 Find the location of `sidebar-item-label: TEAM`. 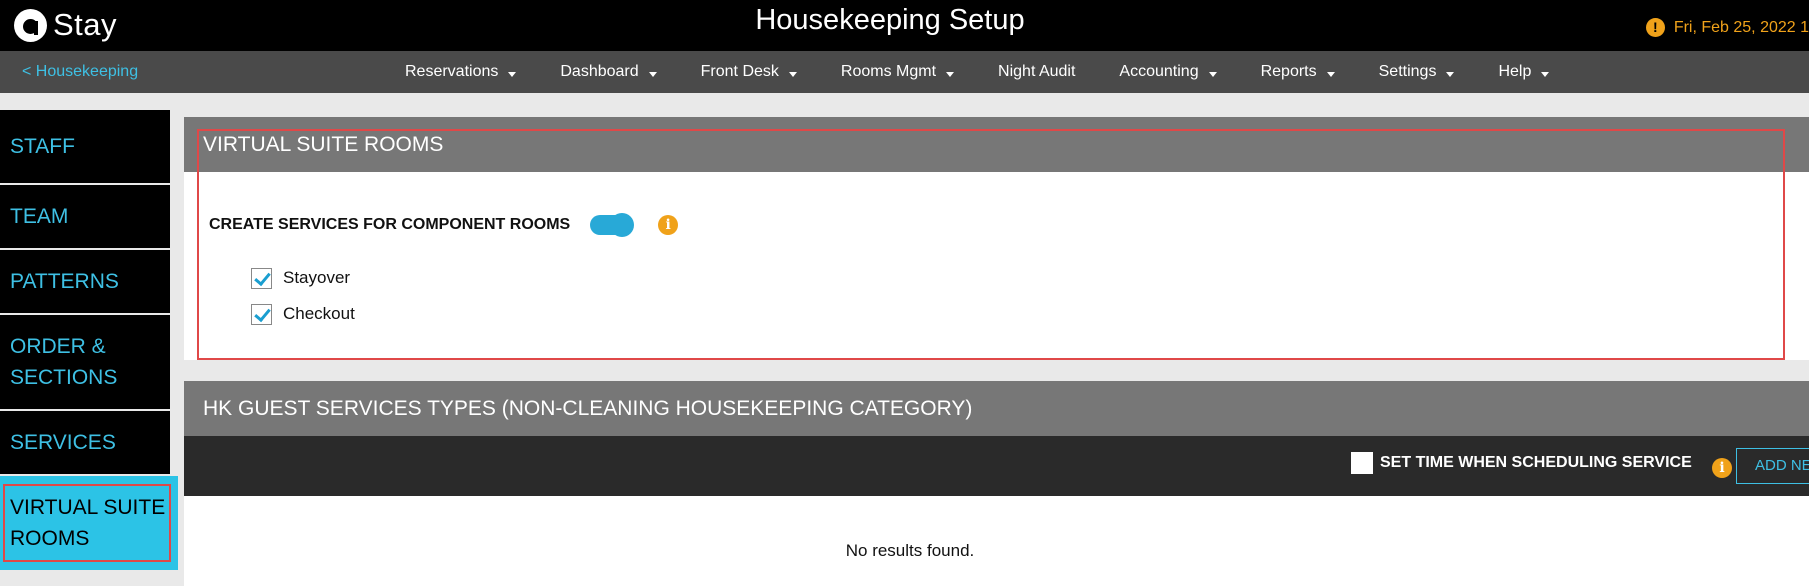

sidebar-item-label: TEAM is located at coordinates (39, 216).